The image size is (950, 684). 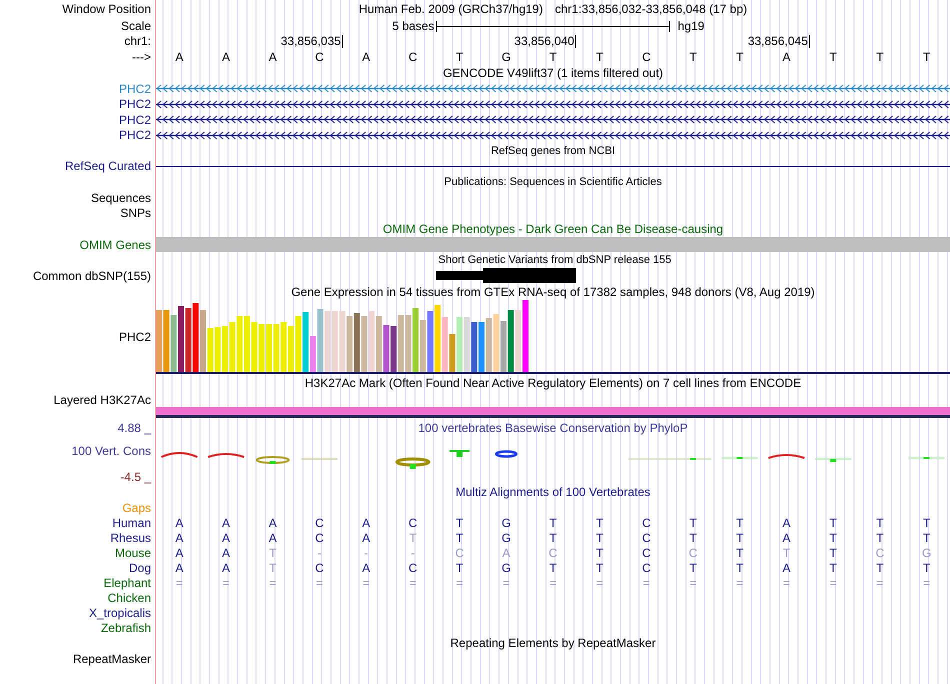 What do you see at coordinates (111, 450) in the screenshot?
I see `track-label: 100 Vert. Cons` at bounding box center [111, 450].